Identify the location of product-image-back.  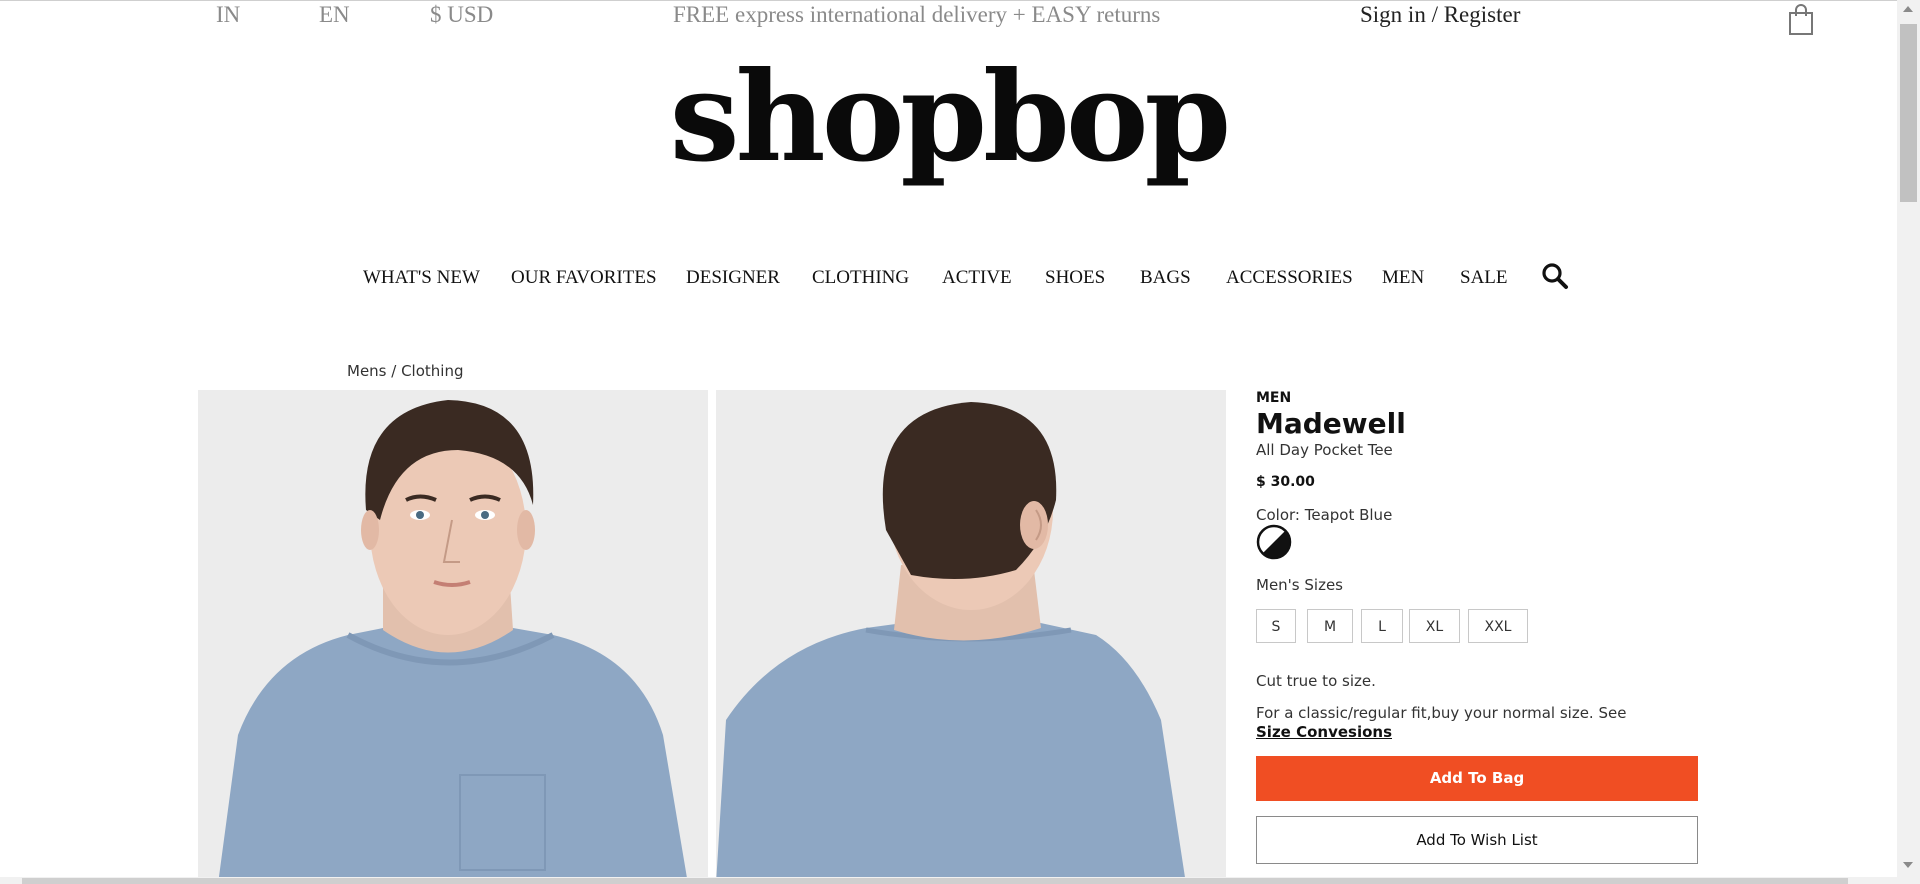
(971, 637).